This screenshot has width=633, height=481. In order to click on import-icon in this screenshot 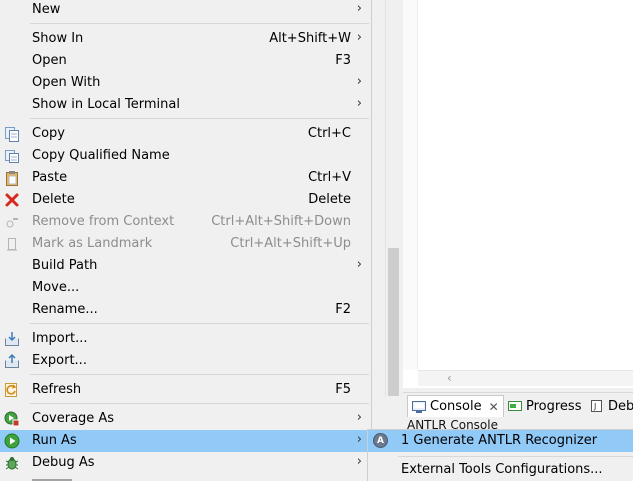, I will do `click(12, 339)`.